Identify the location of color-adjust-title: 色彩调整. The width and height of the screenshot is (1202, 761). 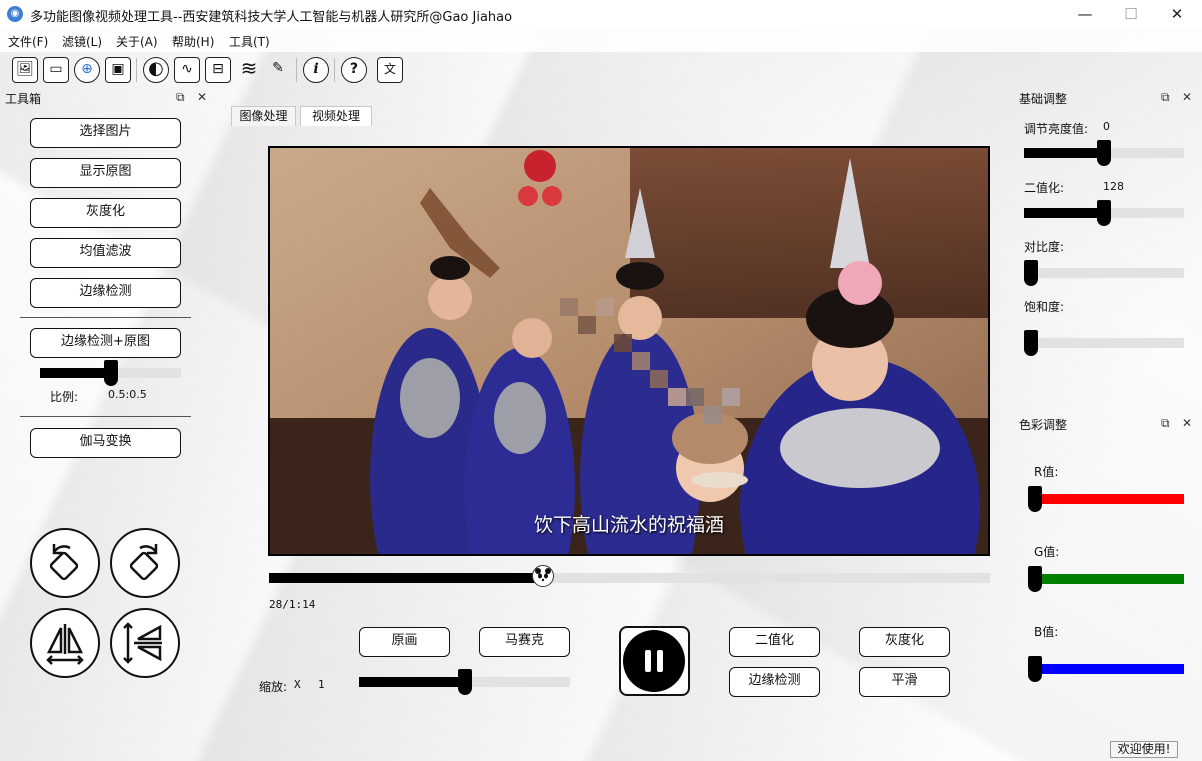
(1043, 425).